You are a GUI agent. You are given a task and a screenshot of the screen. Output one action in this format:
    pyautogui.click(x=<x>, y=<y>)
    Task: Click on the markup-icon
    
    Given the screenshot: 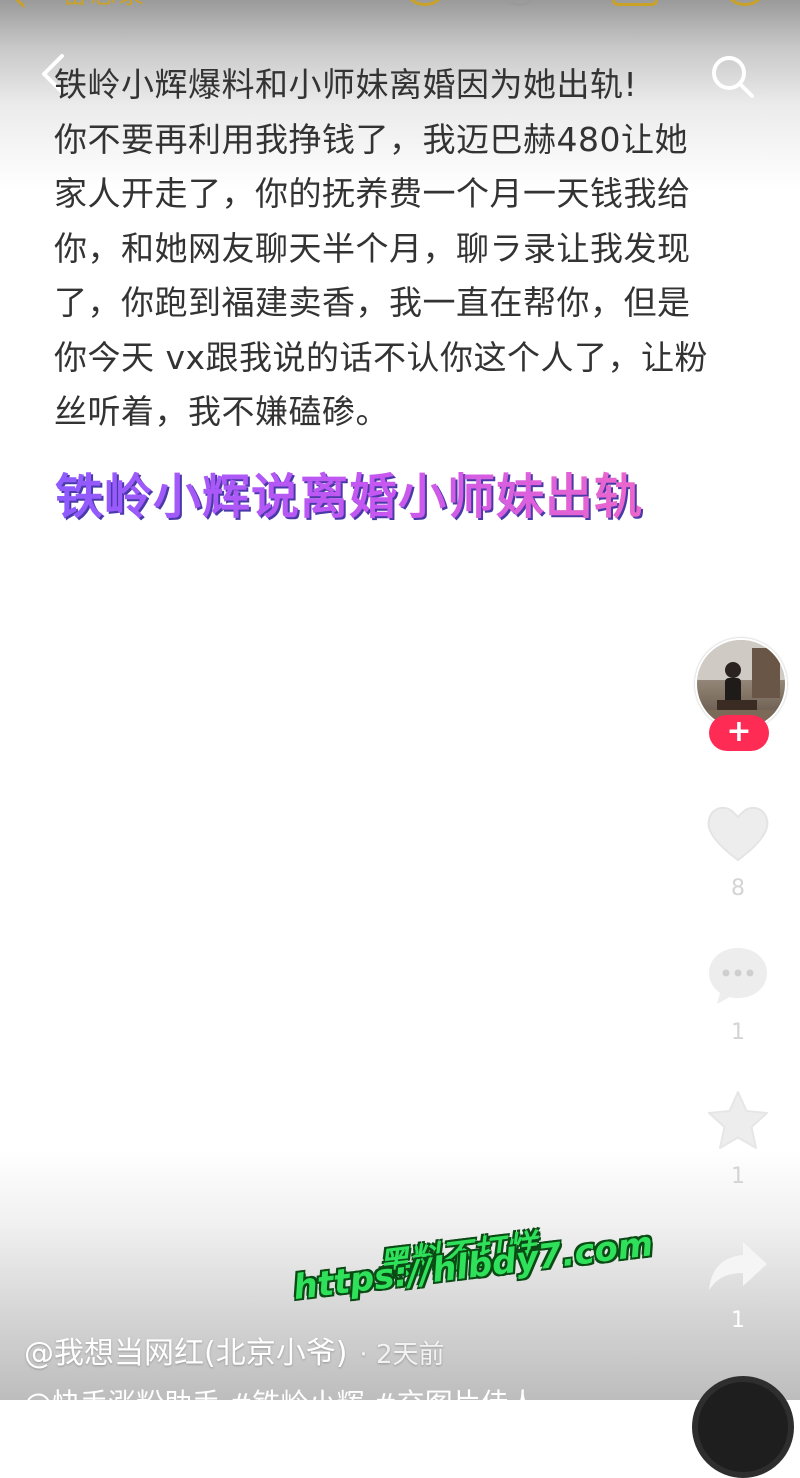 What is the action you would take?
    pyautogui.click(x=425, y=3)
    